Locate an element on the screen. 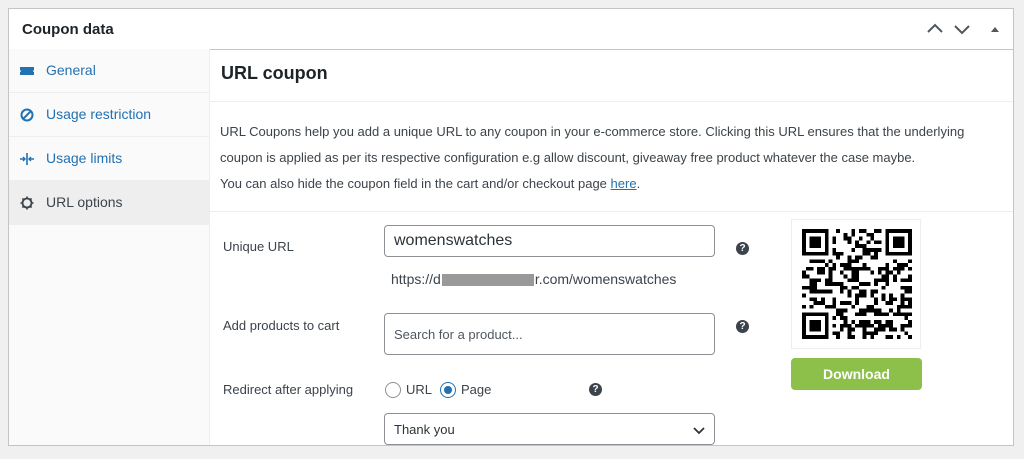 The image size is (1024, 459). url-suffix: r.com/womenswatches is located at coordinates (605, 279).